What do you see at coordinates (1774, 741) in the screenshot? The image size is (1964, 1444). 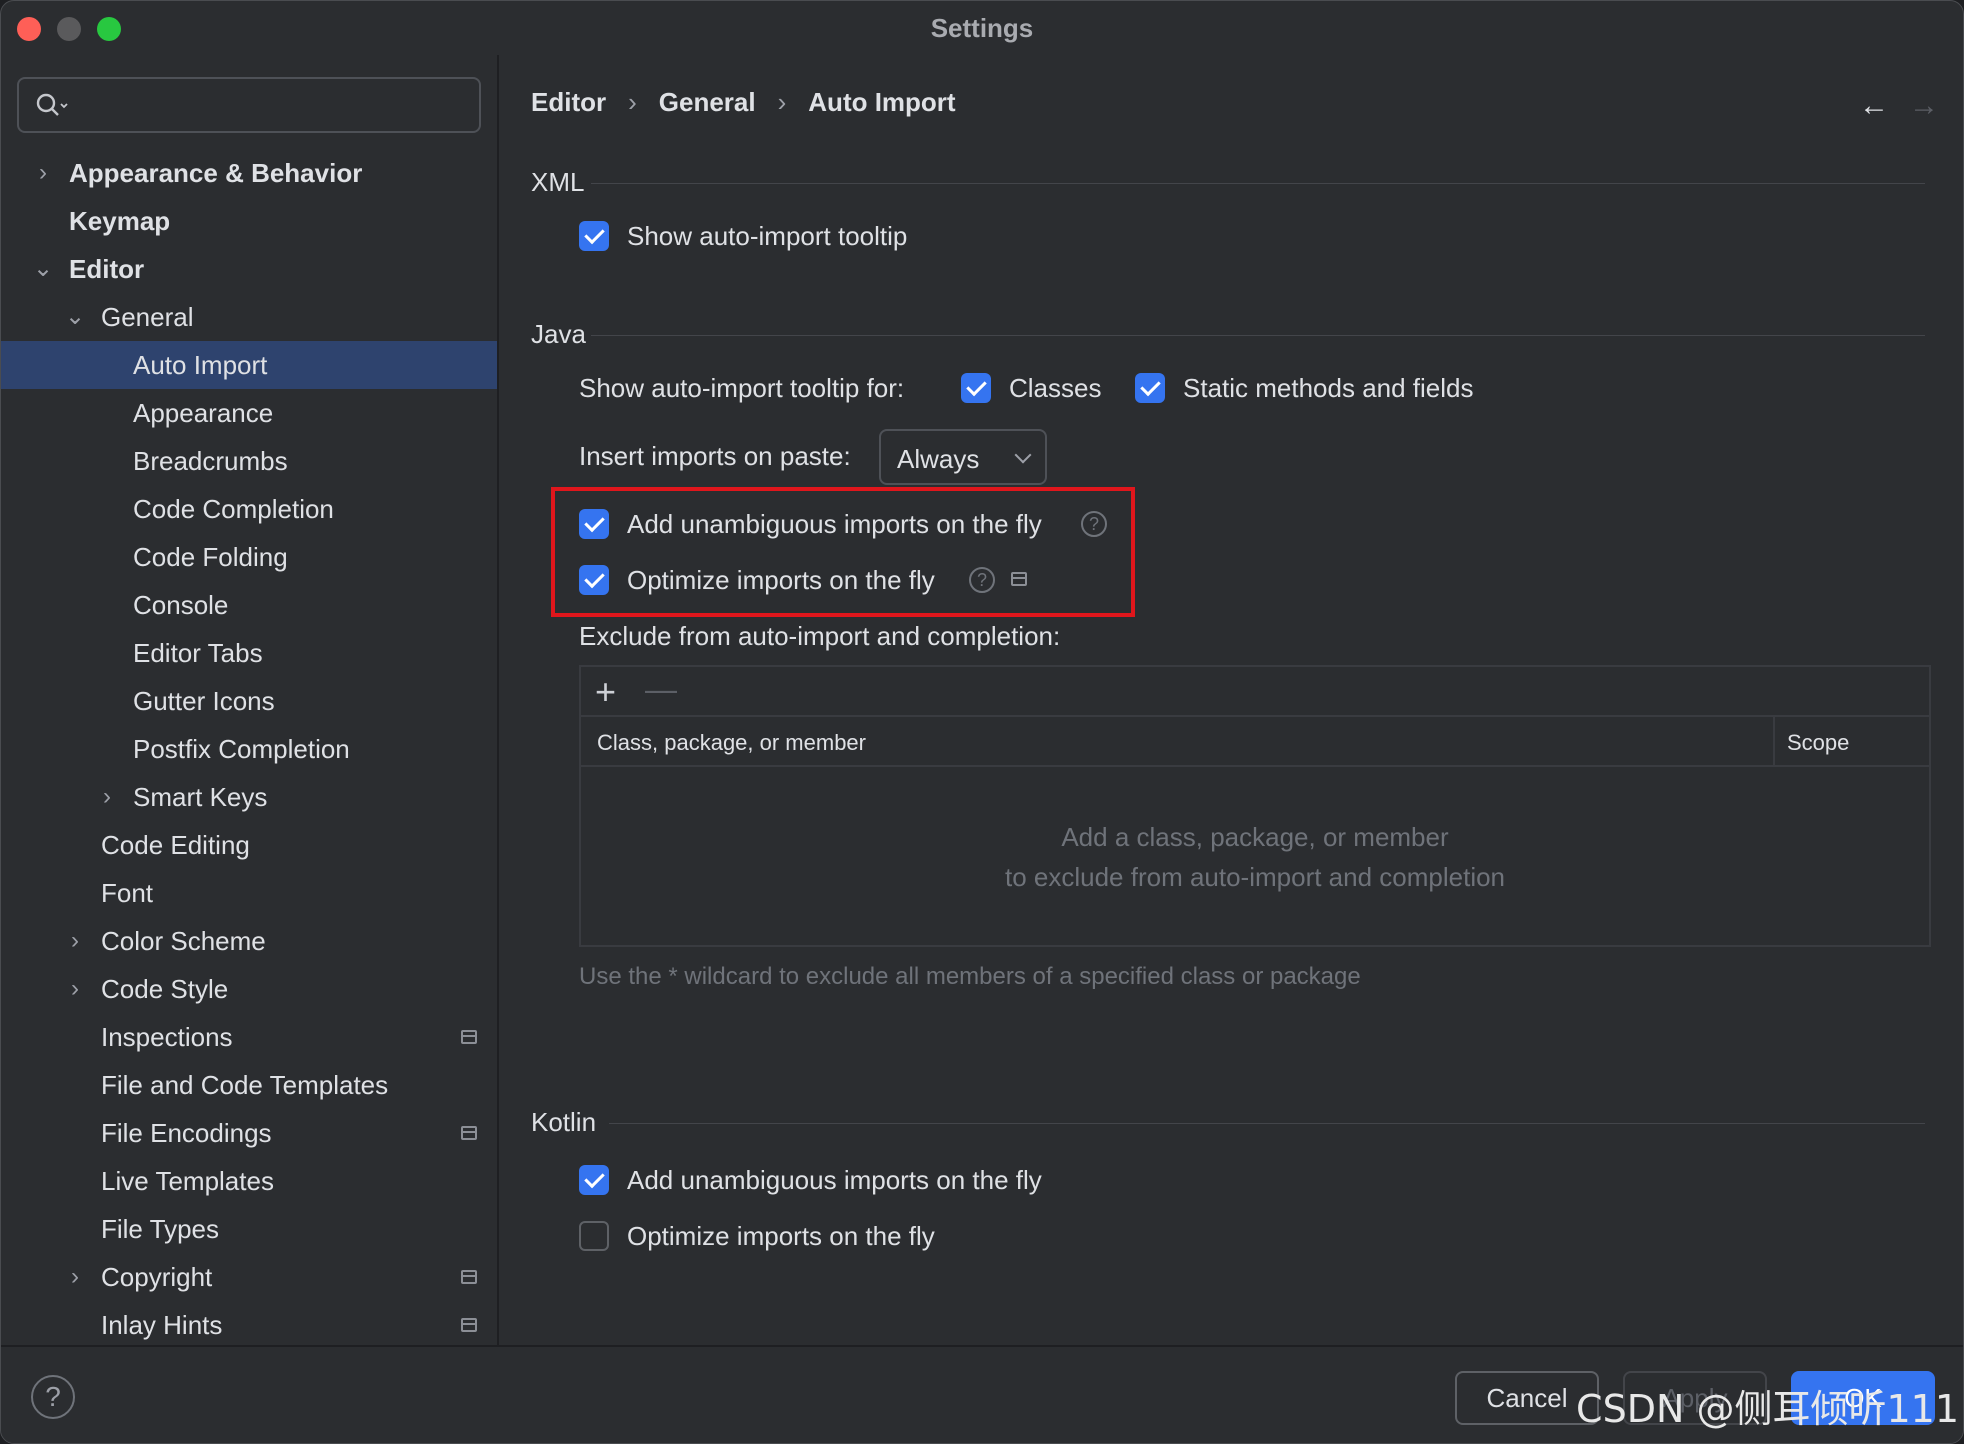 I see `column-divider` at bounding box center [1774, 741].